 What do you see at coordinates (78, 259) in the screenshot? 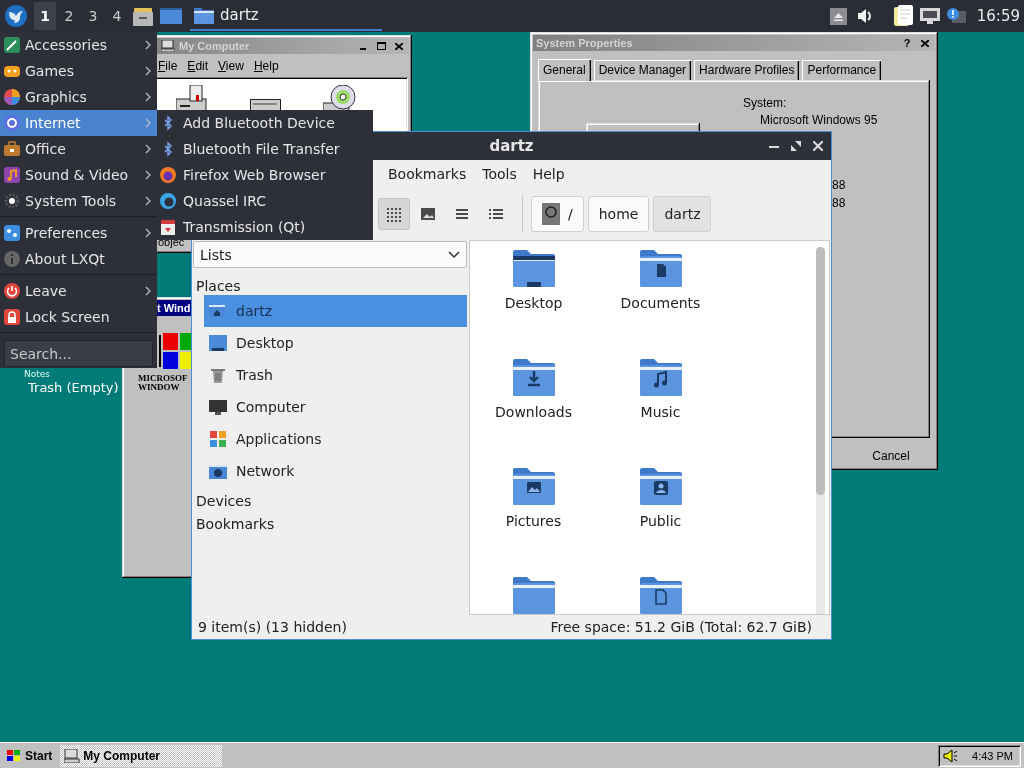
I see `menu-item: About LXQt` at bounding box center [78, 259].